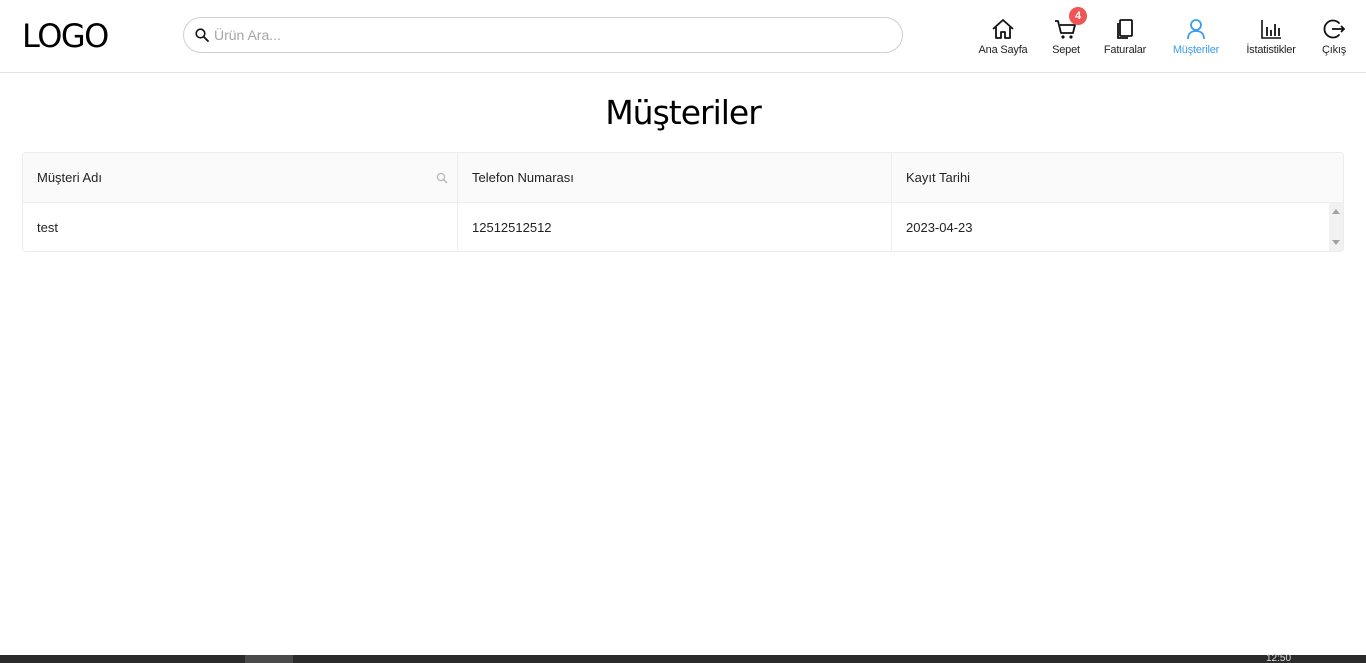 Image resolution: width=1366 pixels, height=663 pixels. Describe the element at coordinates (683, 658) in the screenshot. I see `os-taskbar: 12:50` at that location.